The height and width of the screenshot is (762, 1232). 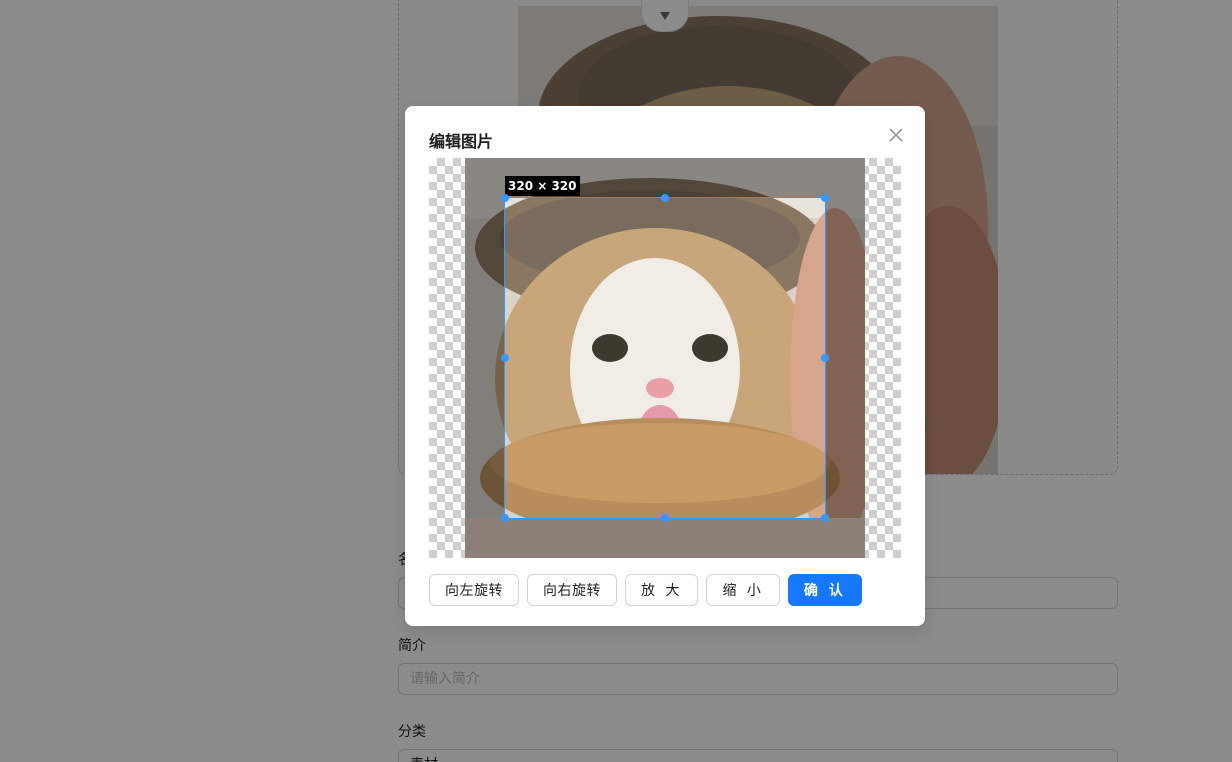 What do you see at coordinates (474, 590) in the screenshot?
I see `rotate-left-button: 向左旋转` at bounding box center [474, 590].